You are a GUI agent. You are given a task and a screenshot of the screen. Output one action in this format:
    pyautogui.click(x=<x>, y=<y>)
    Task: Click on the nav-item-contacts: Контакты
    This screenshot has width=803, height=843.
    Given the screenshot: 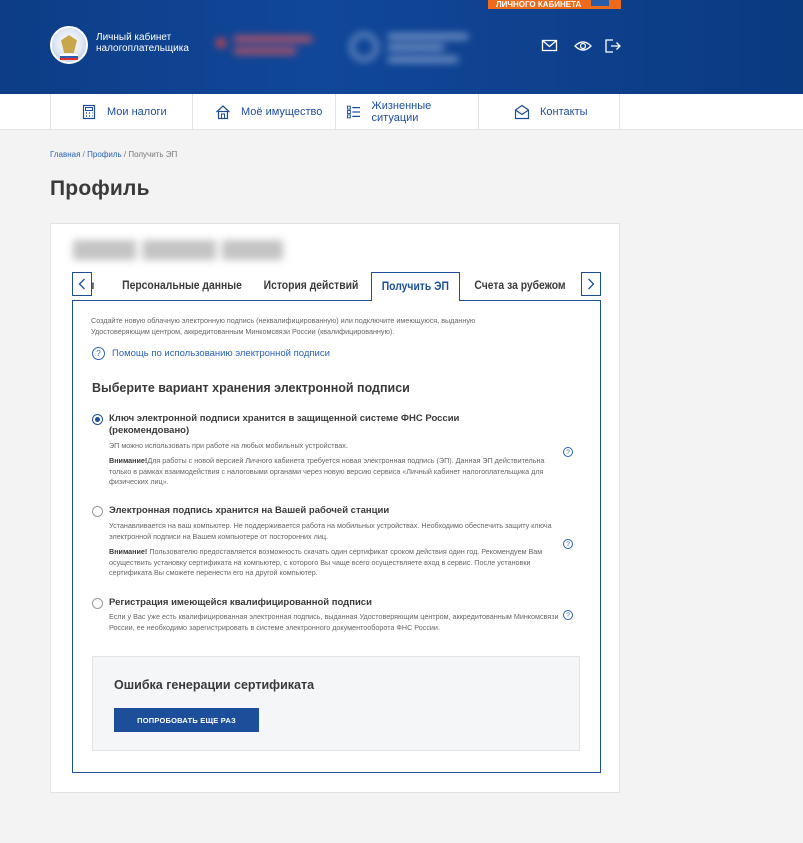 What is the action you would take?
    pyautogui.click(x=549, y=112)
    